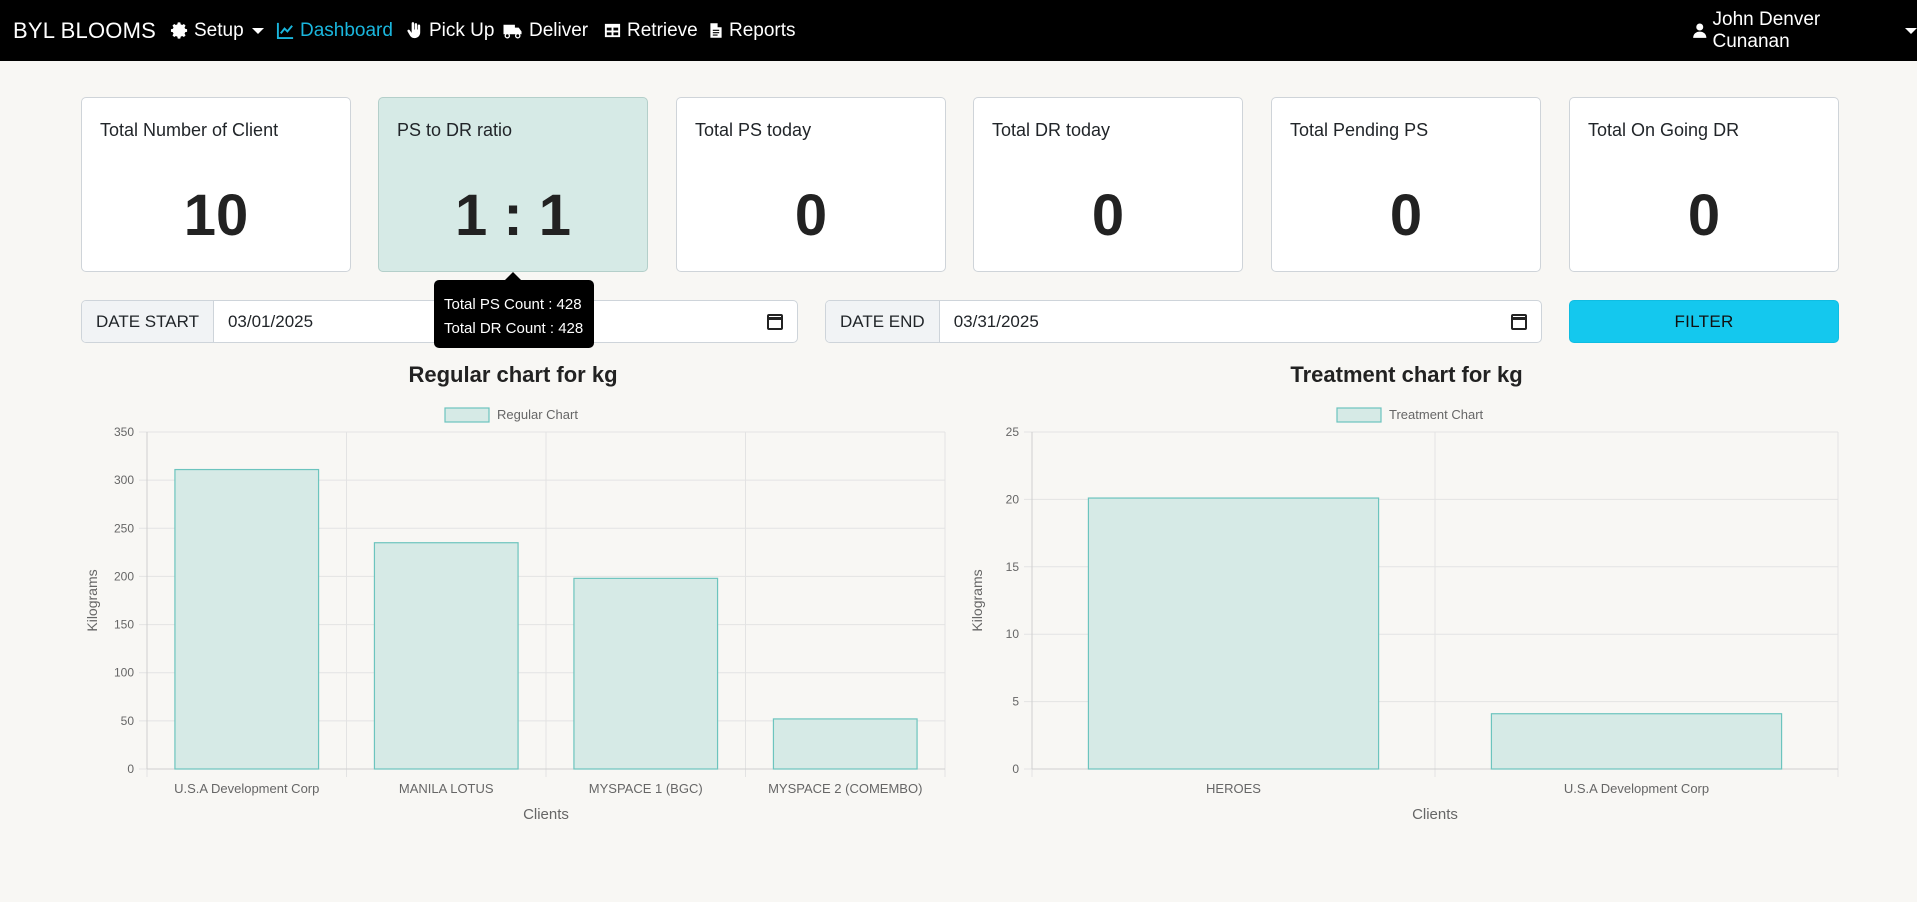  What do you see at coordinates (346, 30) in the screenshot?
I see `nav-dashboard-label: Dashboard` at bounding box center [346, 30].